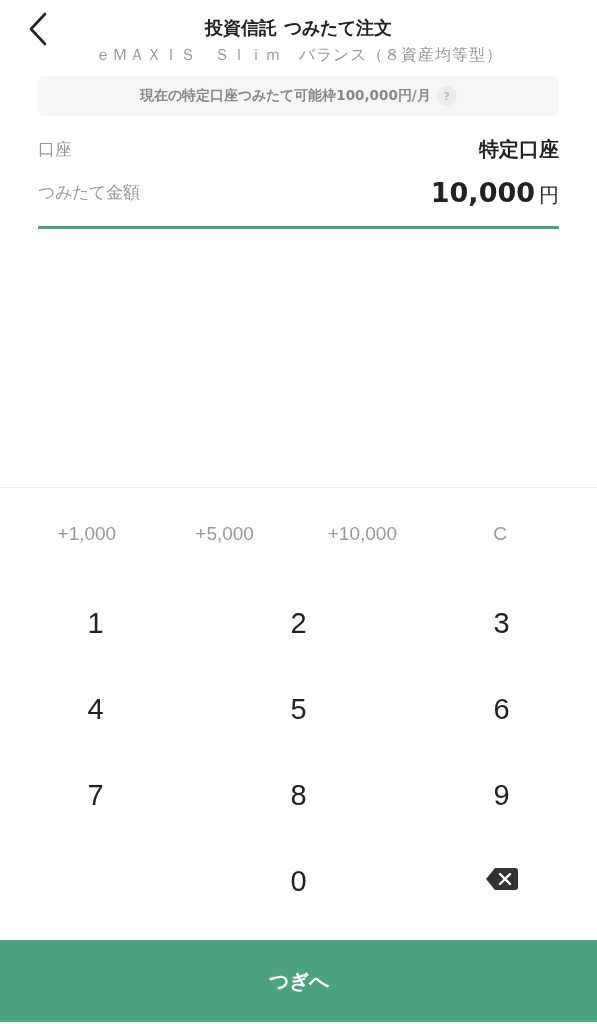 The width and height of the screenshot is (597, 1024). Describe the element at coordinates (298, 623) in the screenshot. I see `digit-key: 2` at that location.